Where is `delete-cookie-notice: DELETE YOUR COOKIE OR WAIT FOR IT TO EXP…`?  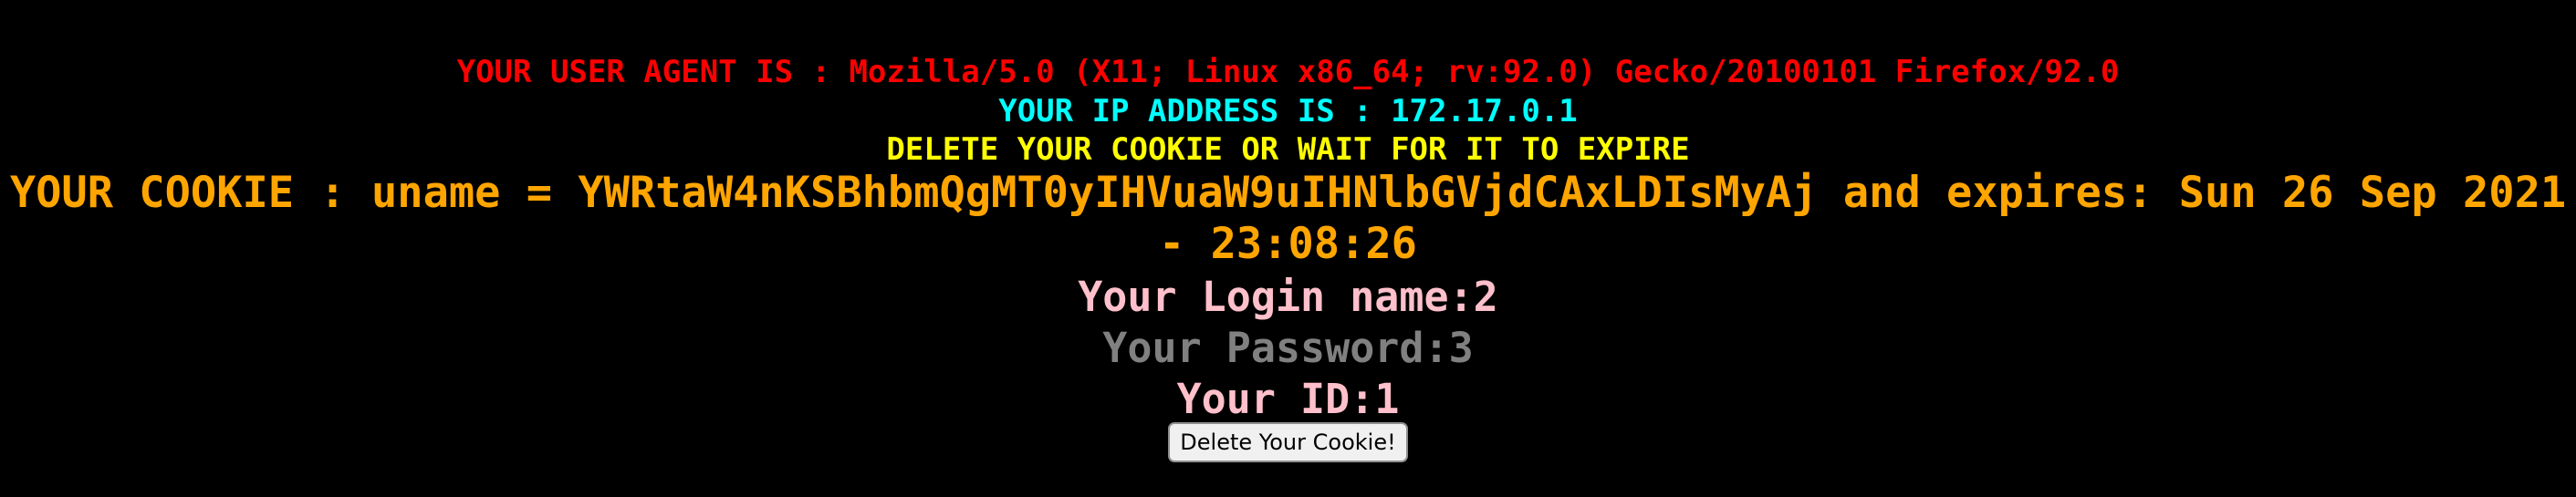 delete-cookie-notice: DELETE YOUR COOKIE OR WAIT FOR IT TO EXP… is located at coordinates (1288, 149).